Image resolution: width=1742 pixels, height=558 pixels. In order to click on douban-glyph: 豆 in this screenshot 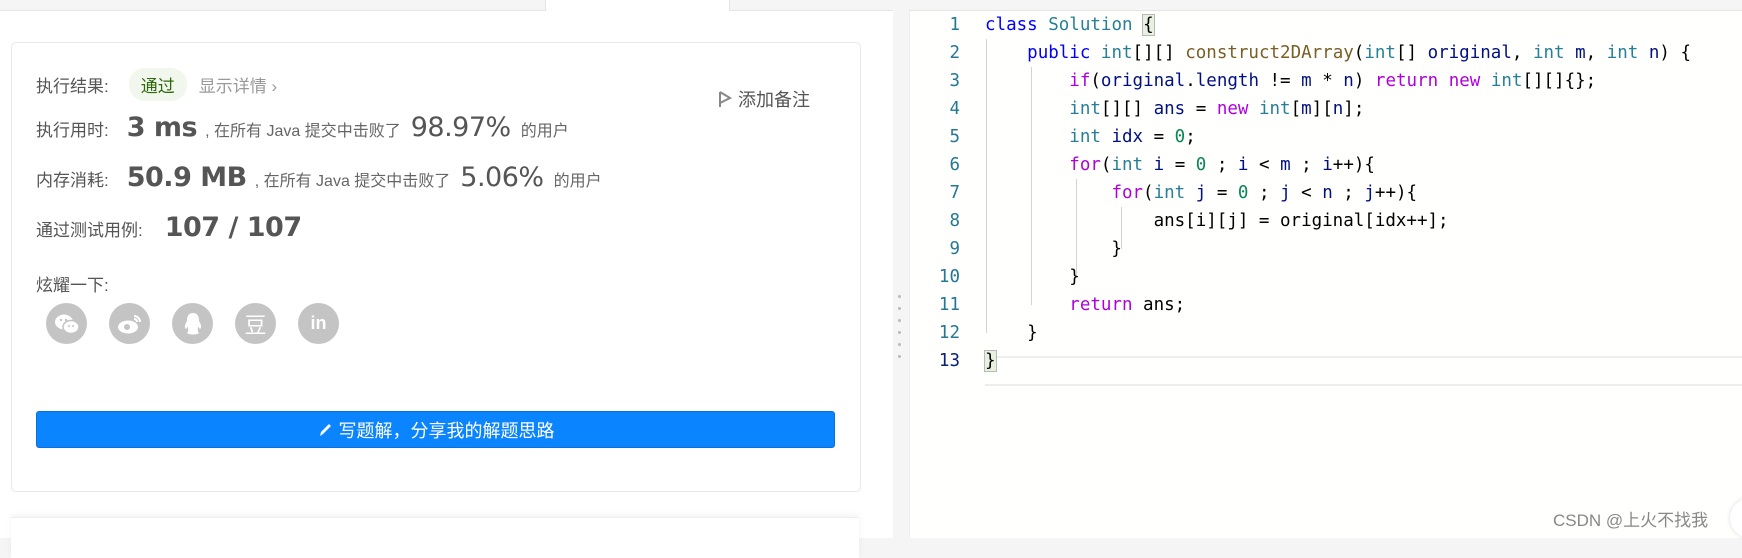, I will do `click(255, 325)`.